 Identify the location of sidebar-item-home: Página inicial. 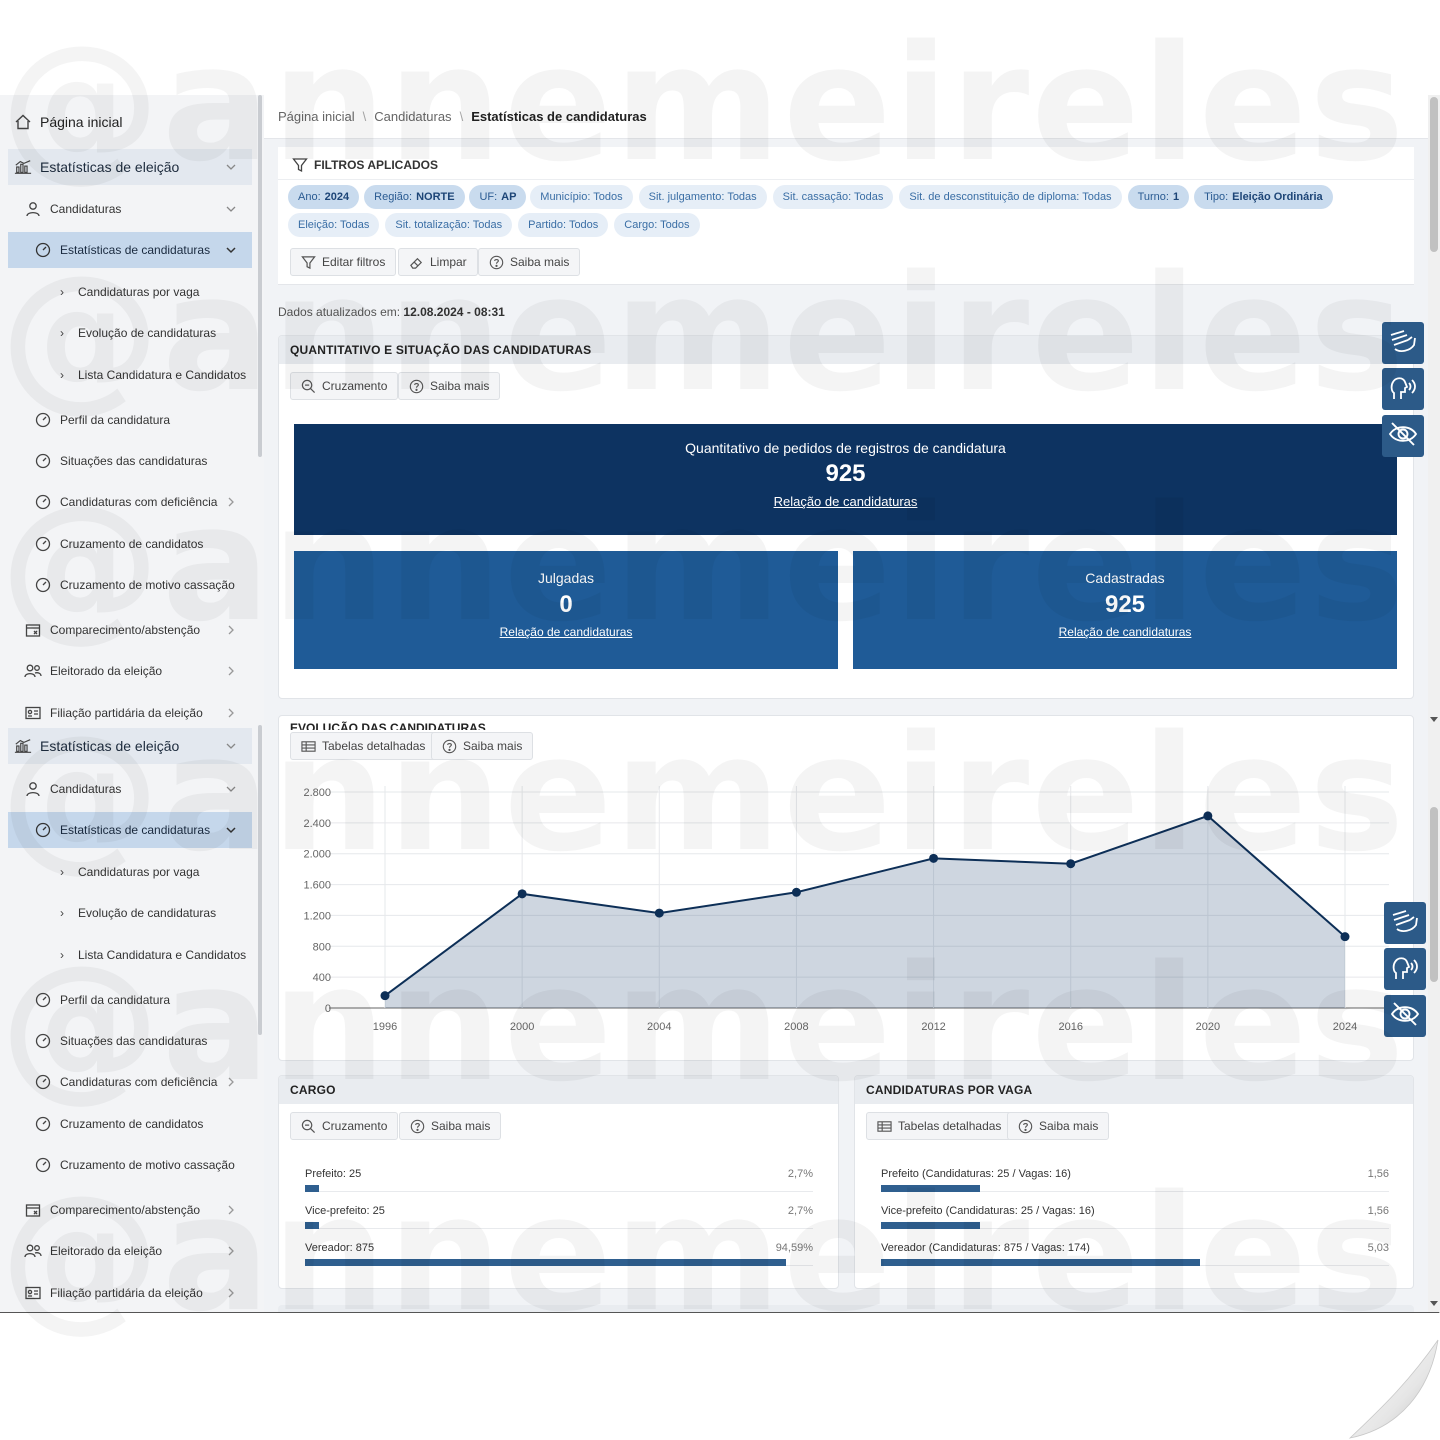
(130, 122).